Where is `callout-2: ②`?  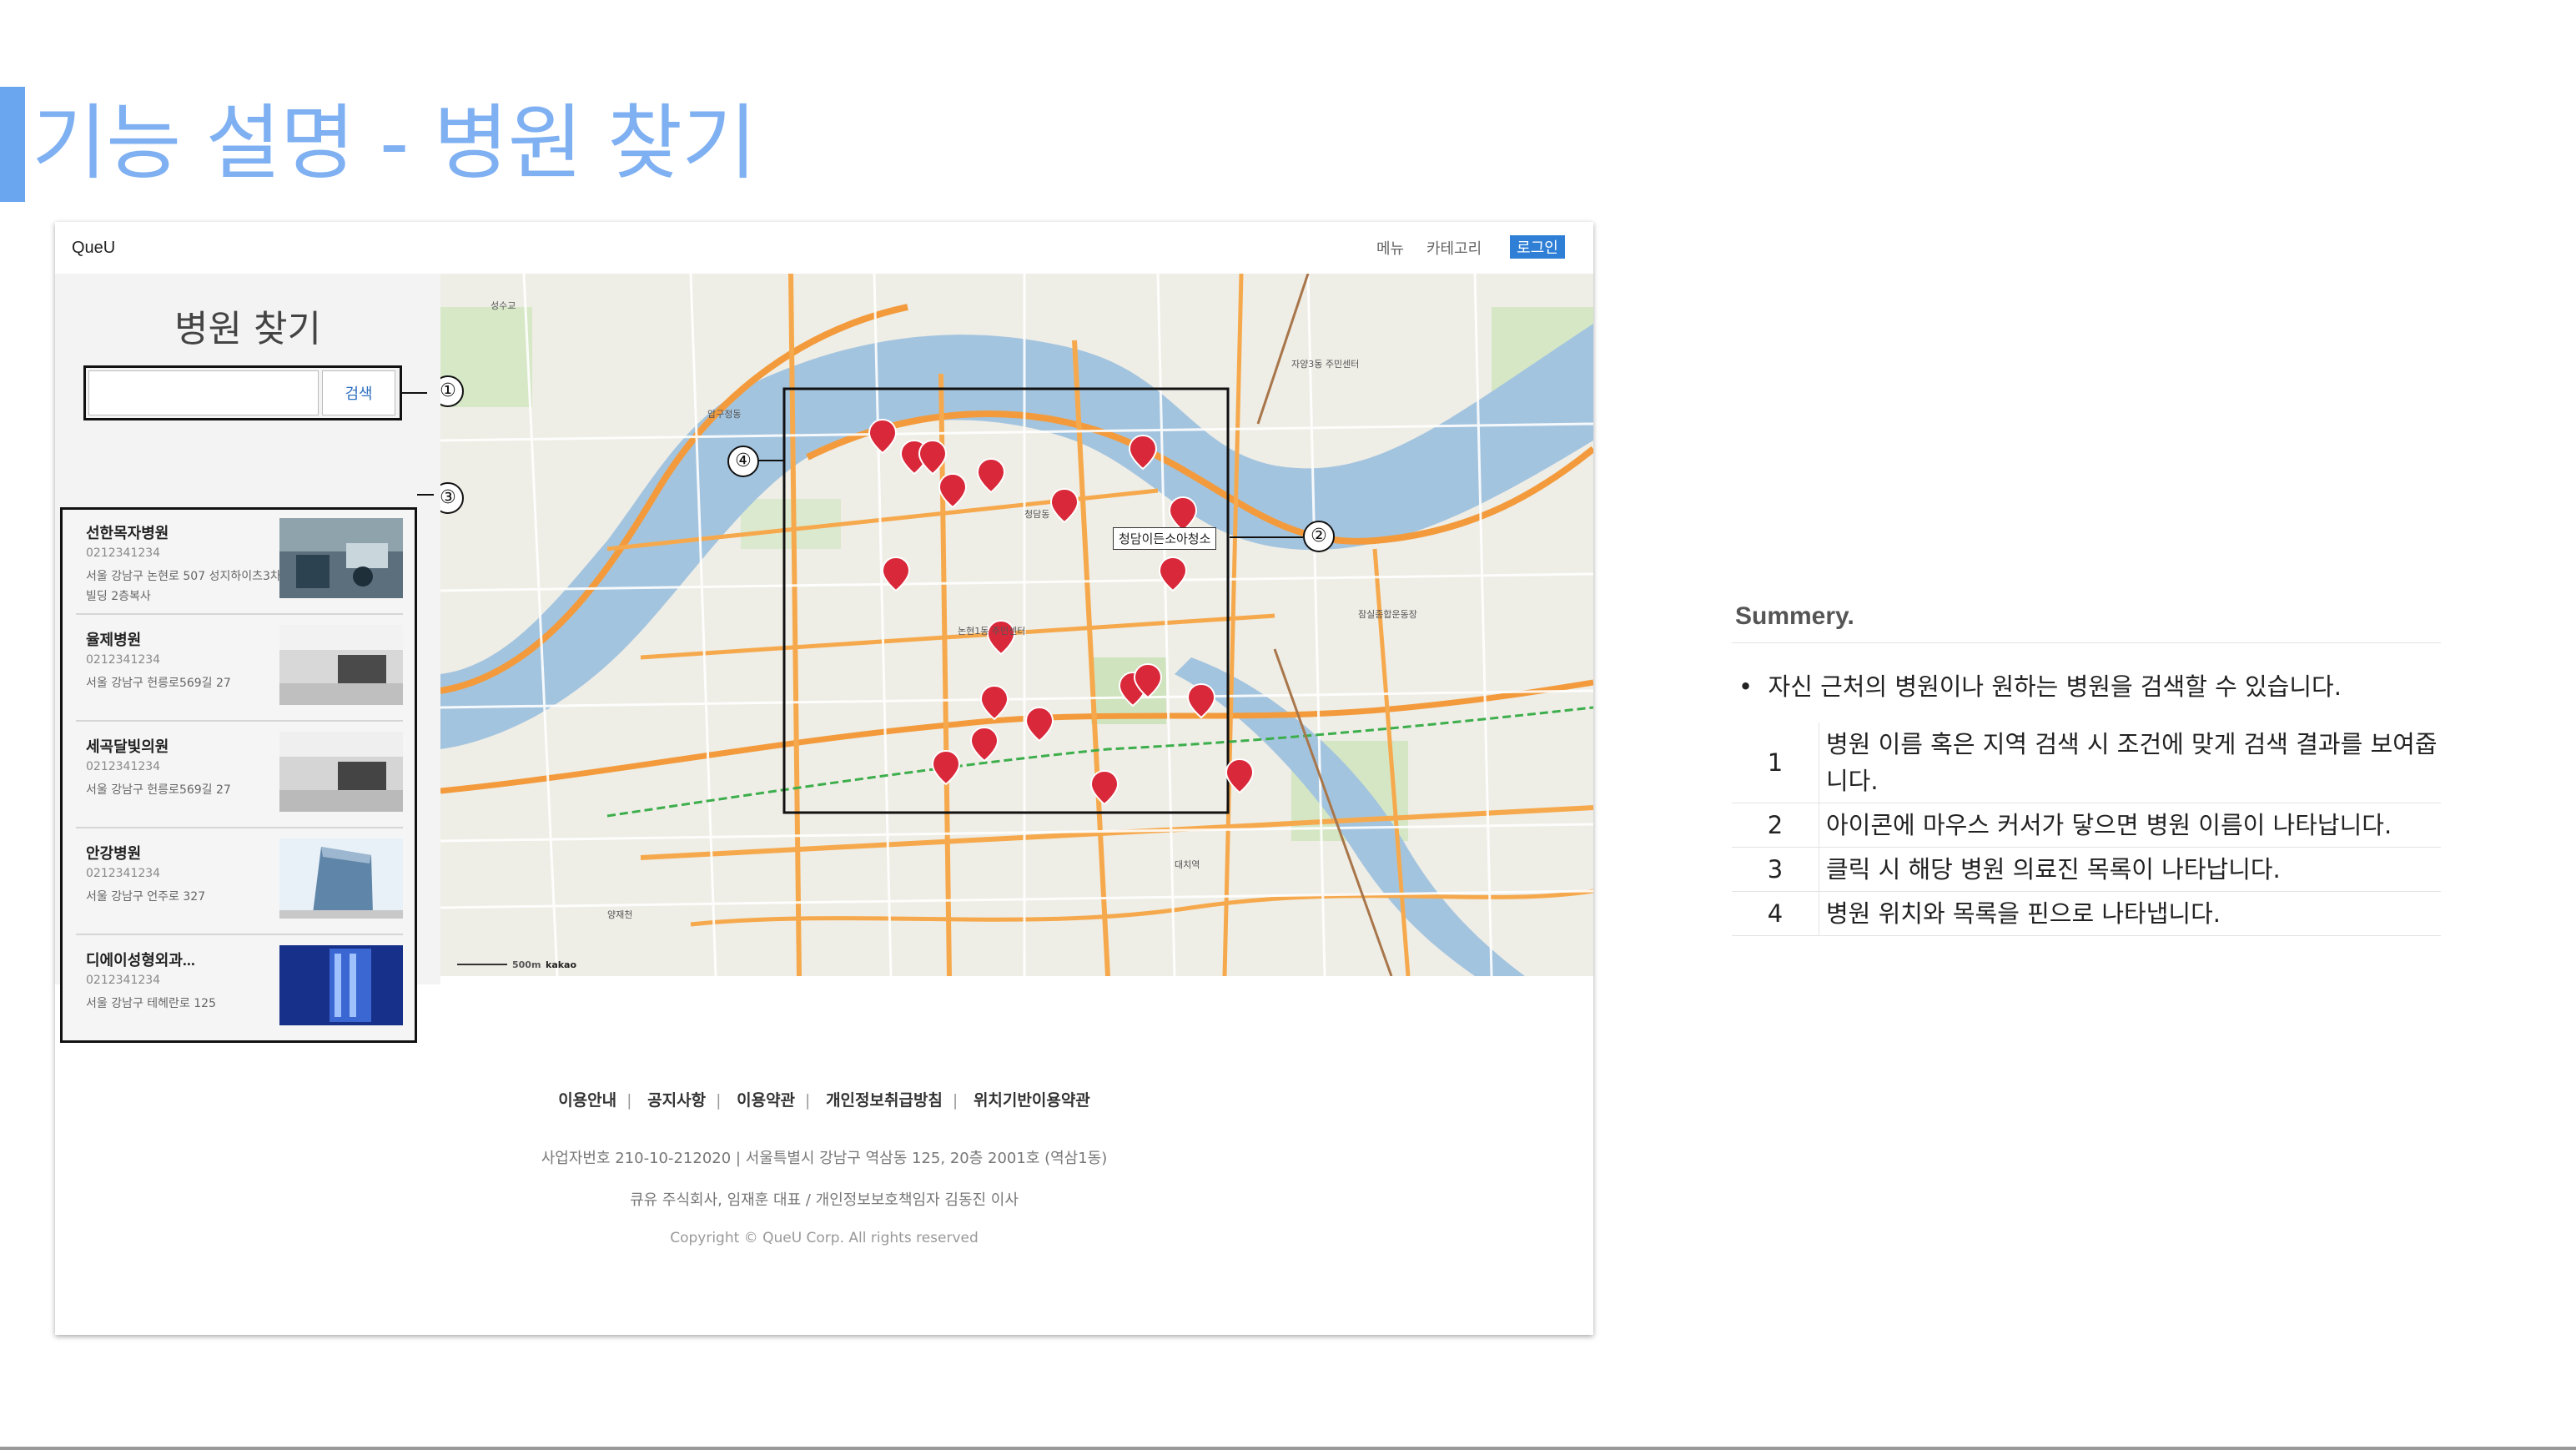 callout-2: ② is located at coordinates (1319, 536).